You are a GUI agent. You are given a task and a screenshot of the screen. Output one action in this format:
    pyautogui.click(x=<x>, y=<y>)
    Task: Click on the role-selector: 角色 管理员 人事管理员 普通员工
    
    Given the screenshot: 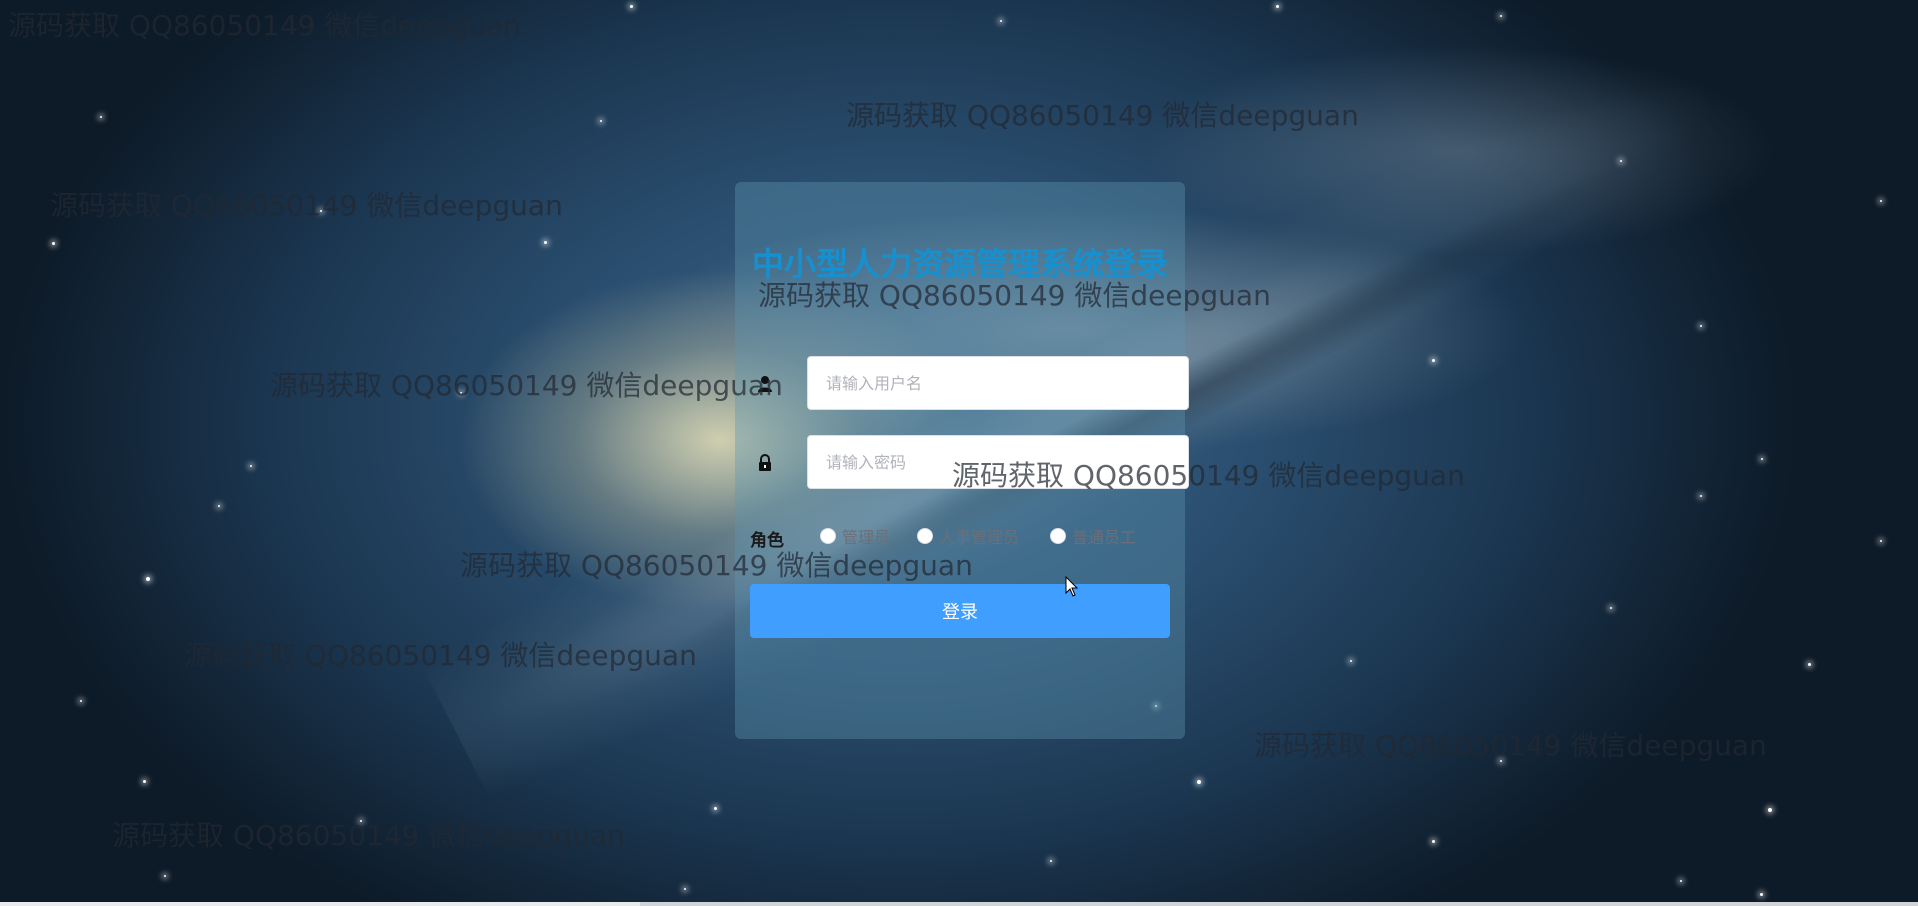 What is the action you would take?
    pyautogui.click(x=960, y=537)
    